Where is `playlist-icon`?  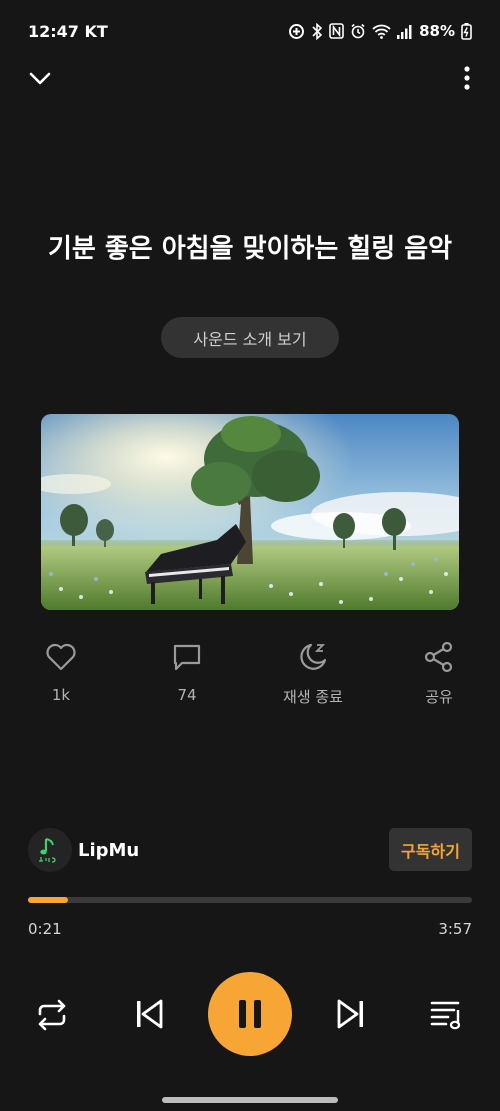 playlist-icon is located at coordinates (445, 1015).